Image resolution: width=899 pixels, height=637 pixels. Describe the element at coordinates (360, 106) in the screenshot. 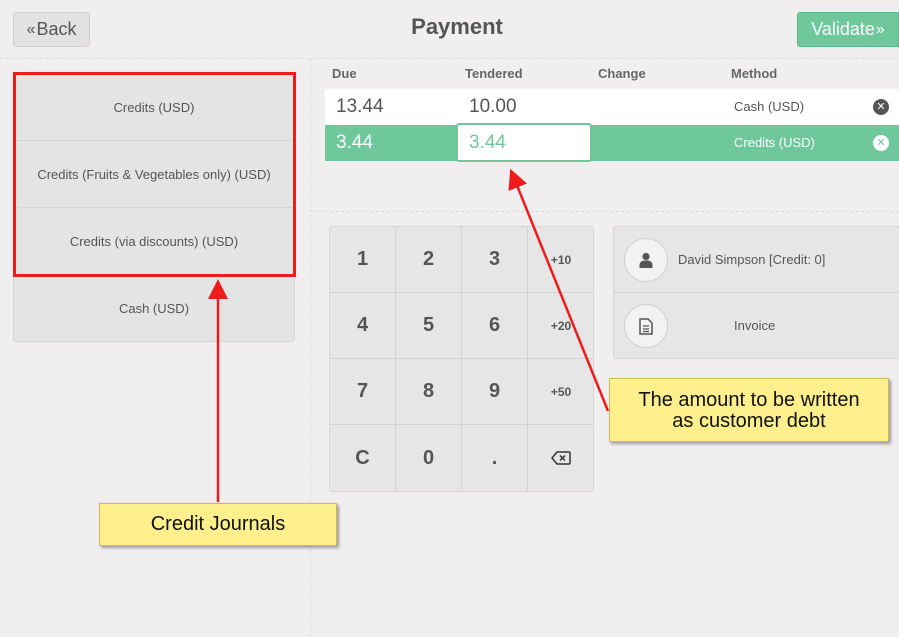

I see `due-amount: 13.44` at that location.